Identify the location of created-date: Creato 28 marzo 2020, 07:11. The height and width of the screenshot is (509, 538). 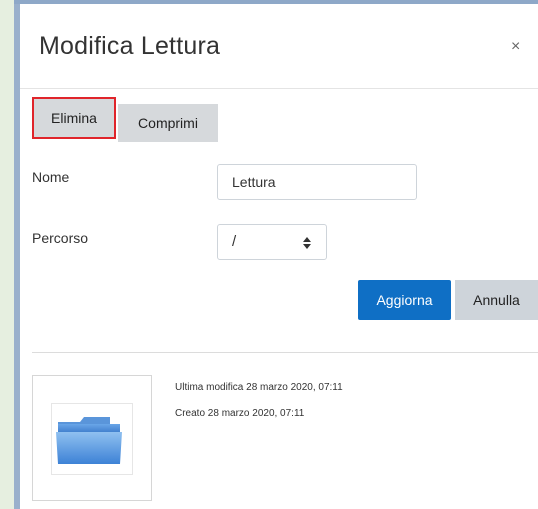
(240, 413).